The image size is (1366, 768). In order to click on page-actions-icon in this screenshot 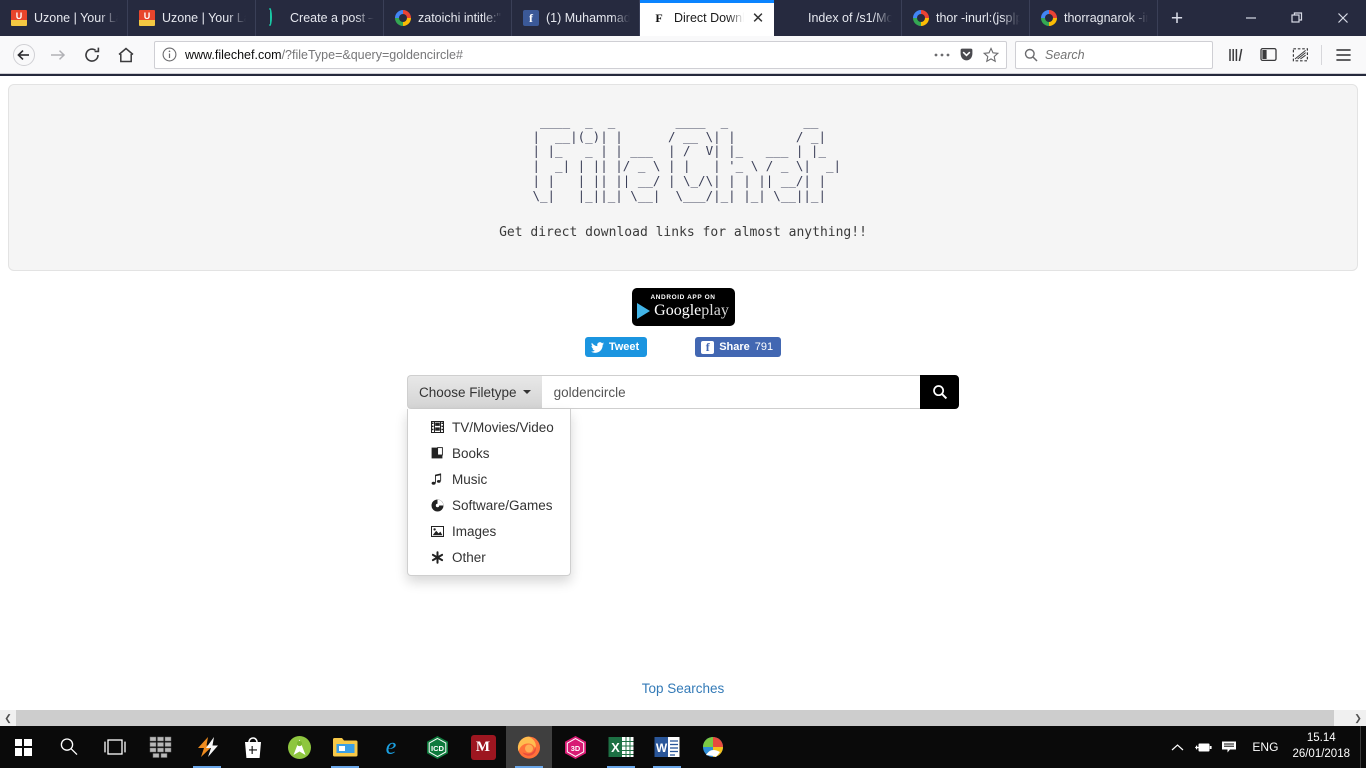, I will do `click(942, 55)`.